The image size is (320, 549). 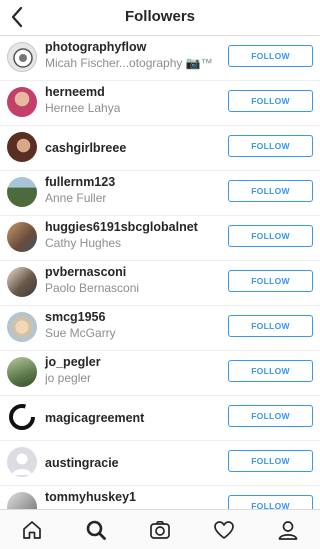 What do you see at coordinates (160, 283) in the screenshot?
I see `list-item: pvbernasconi Paolo Bernasconi FOLLOW` at bounding box center [160, 283].